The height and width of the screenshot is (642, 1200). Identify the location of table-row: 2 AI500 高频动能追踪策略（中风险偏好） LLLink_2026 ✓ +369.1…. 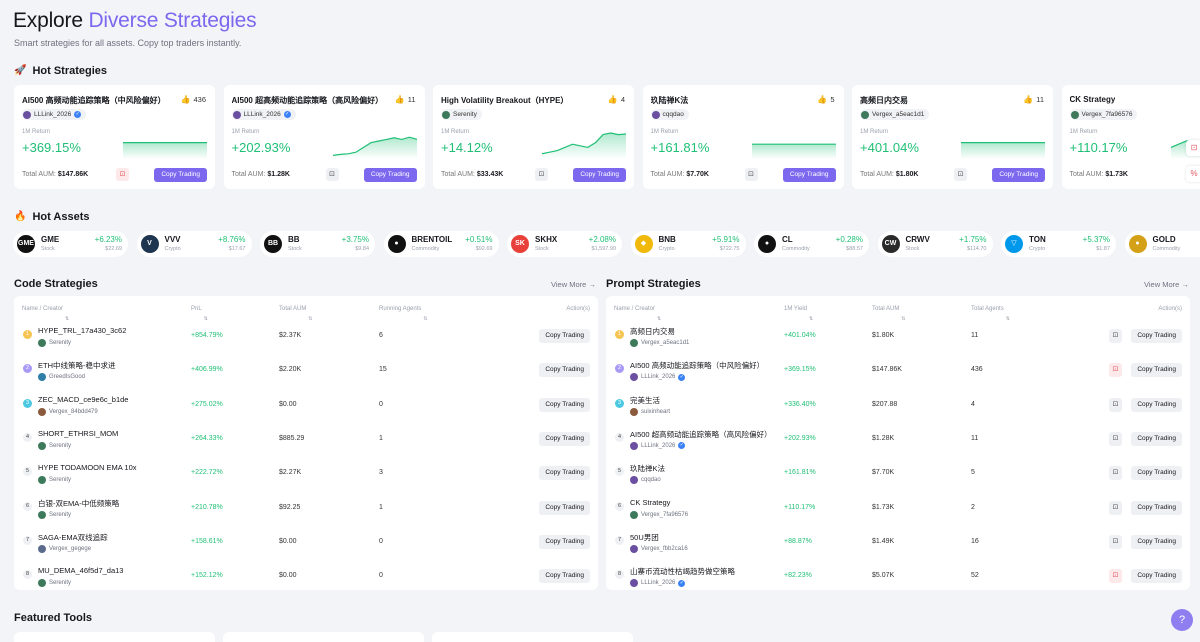
(898, 371).